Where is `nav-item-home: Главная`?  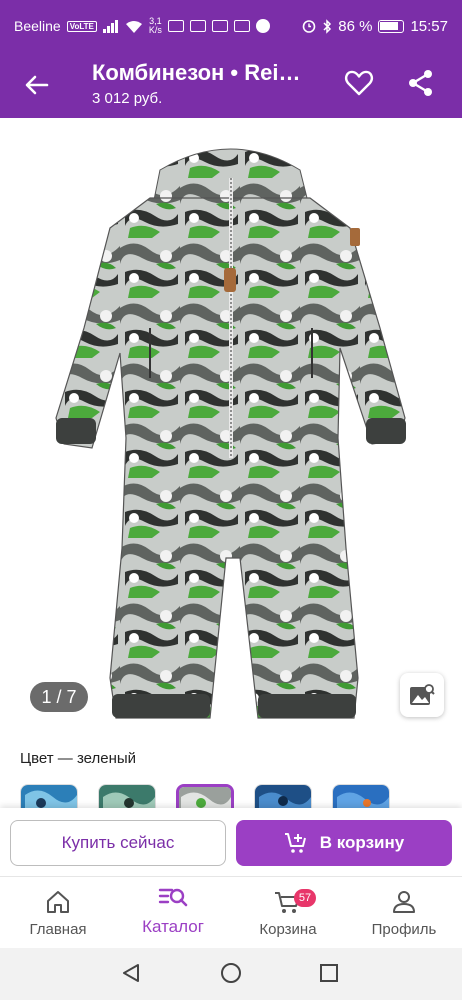
nav-item-home: Главная is located at coordinates (58, 913).